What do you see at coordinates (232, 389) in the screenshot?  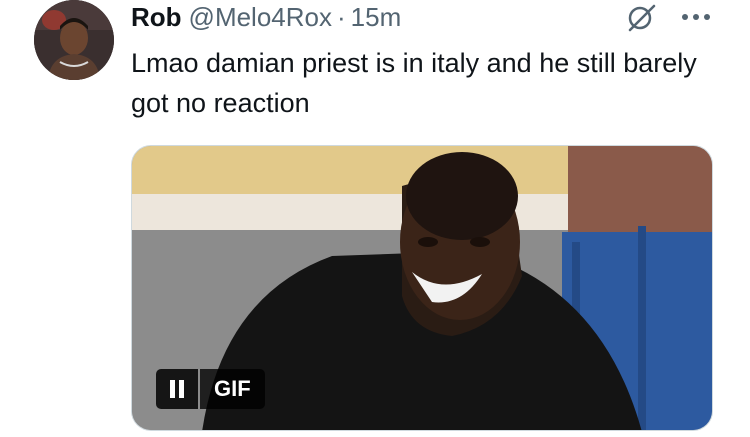 I see `gif-label: GIF` at bounding box center [232, 389].